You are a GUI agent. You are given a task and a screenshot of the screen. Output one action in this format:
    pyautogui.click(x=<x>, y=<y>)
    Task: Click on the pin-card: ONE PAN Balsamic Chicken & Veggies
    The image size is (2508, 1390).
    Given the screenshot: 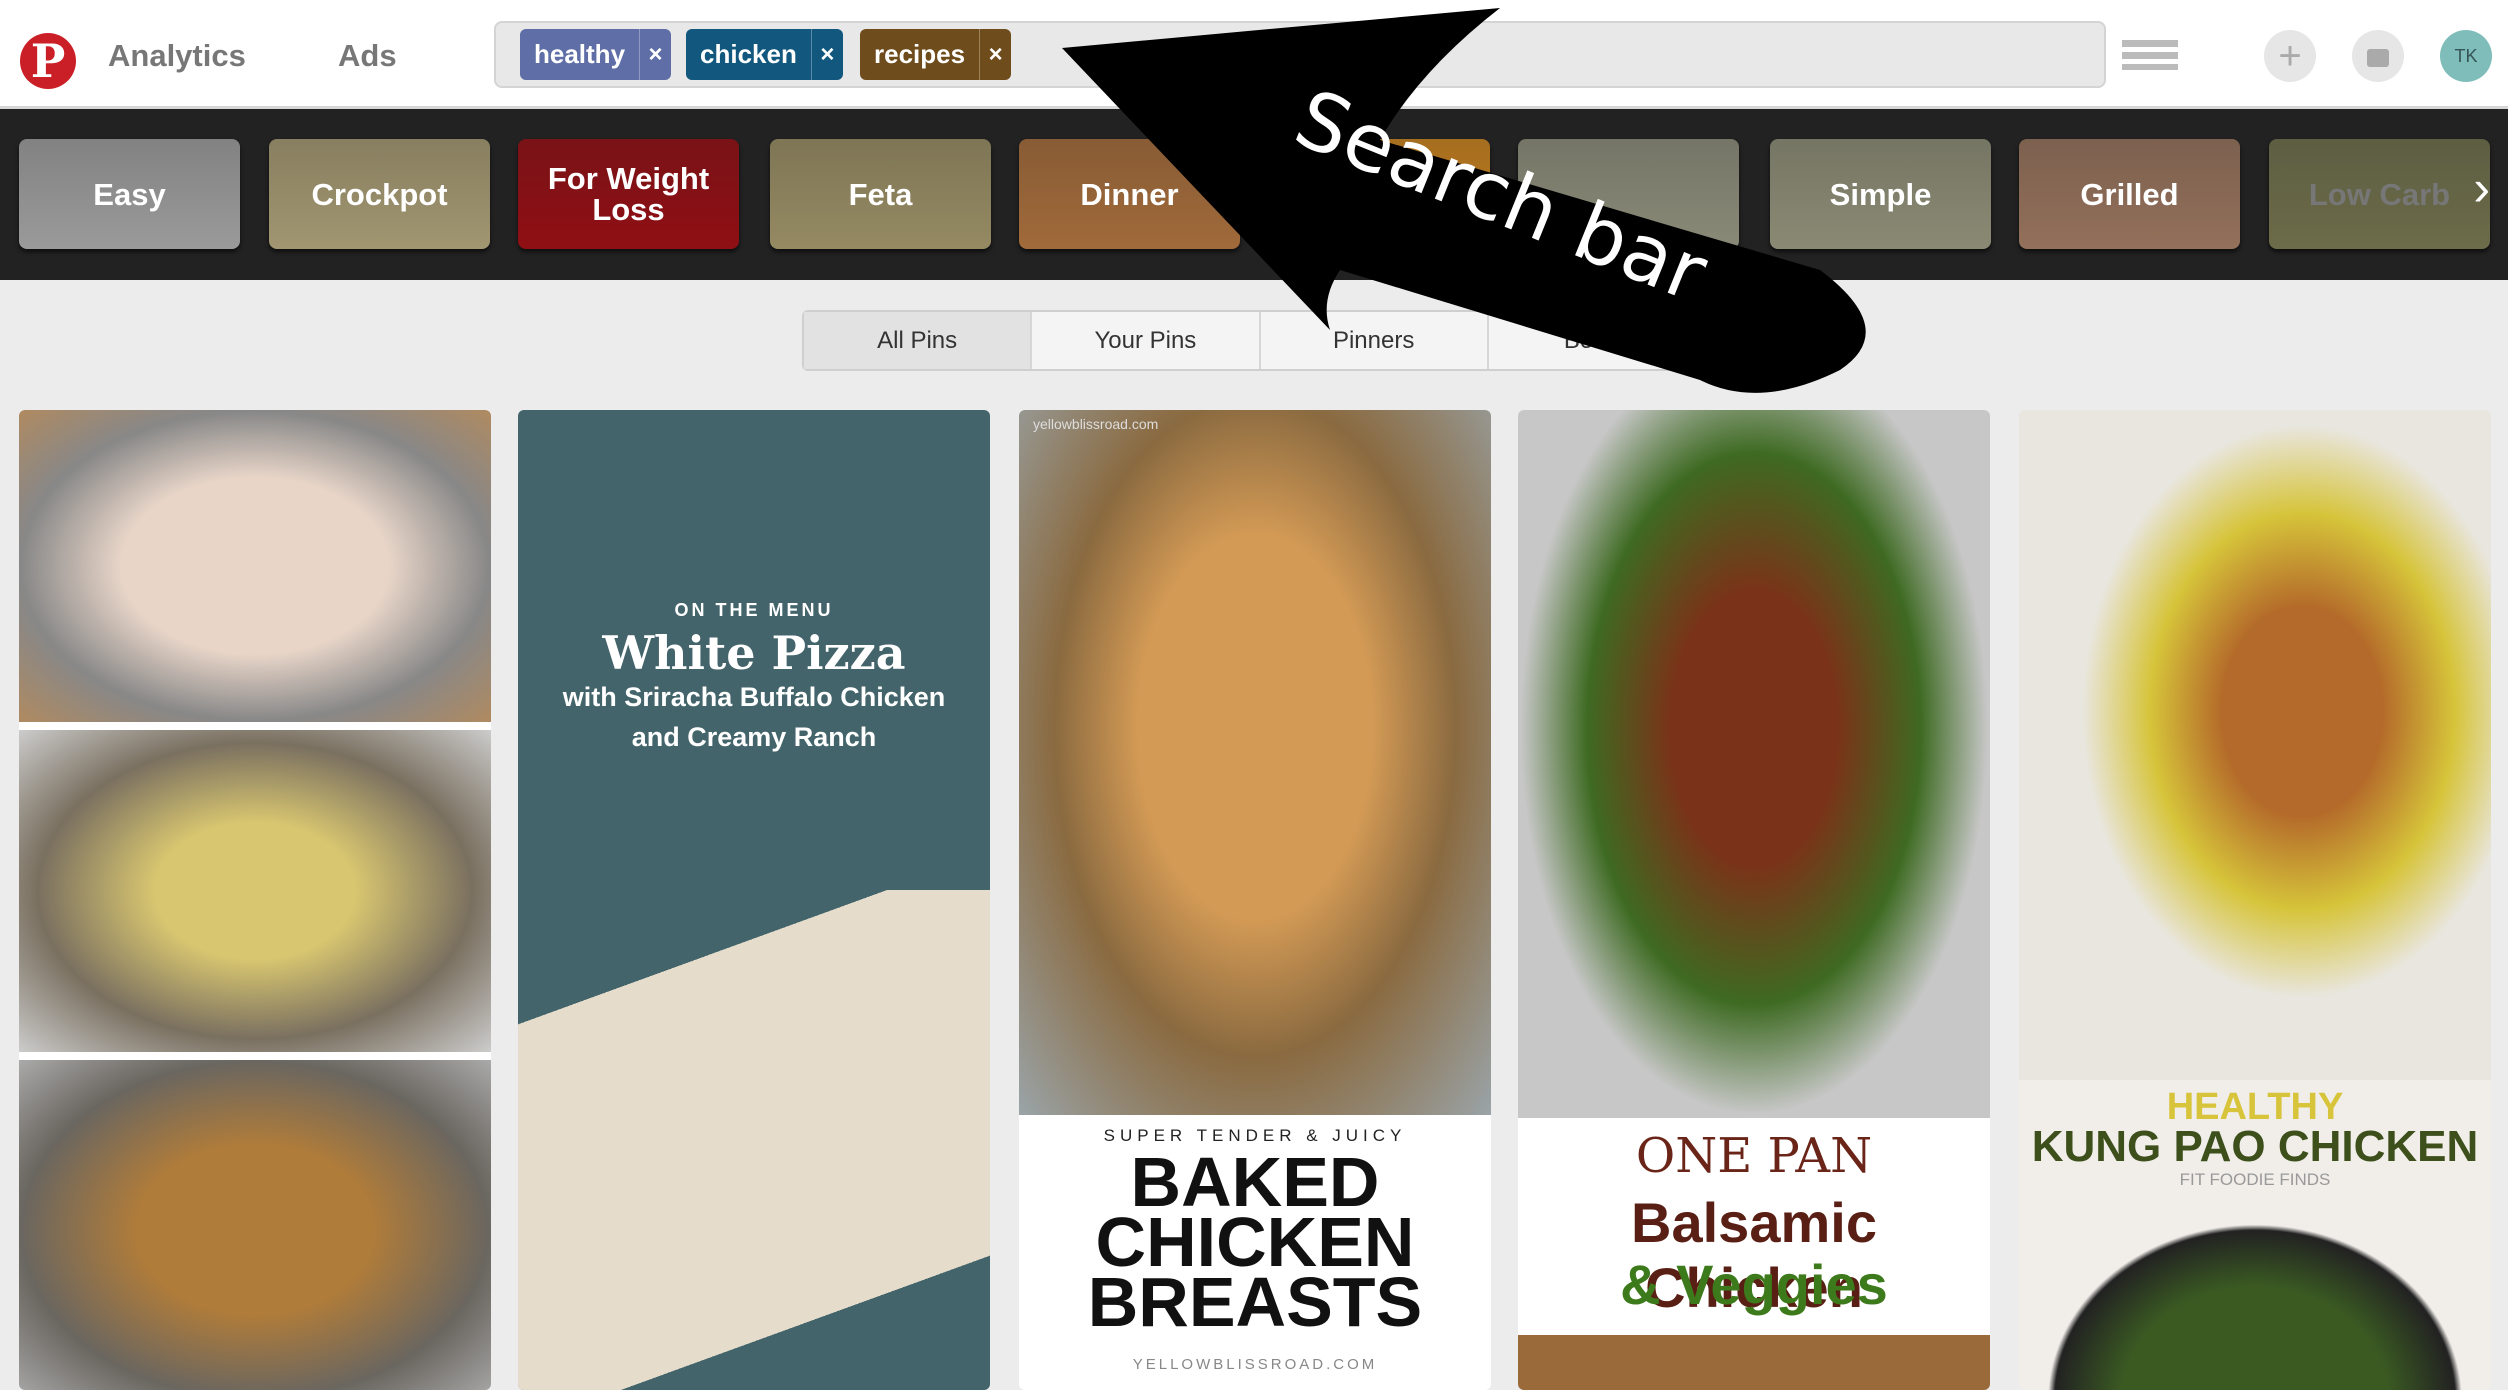 What is the action you would take?
    pyautogui.click(x=1754, y=900)
    